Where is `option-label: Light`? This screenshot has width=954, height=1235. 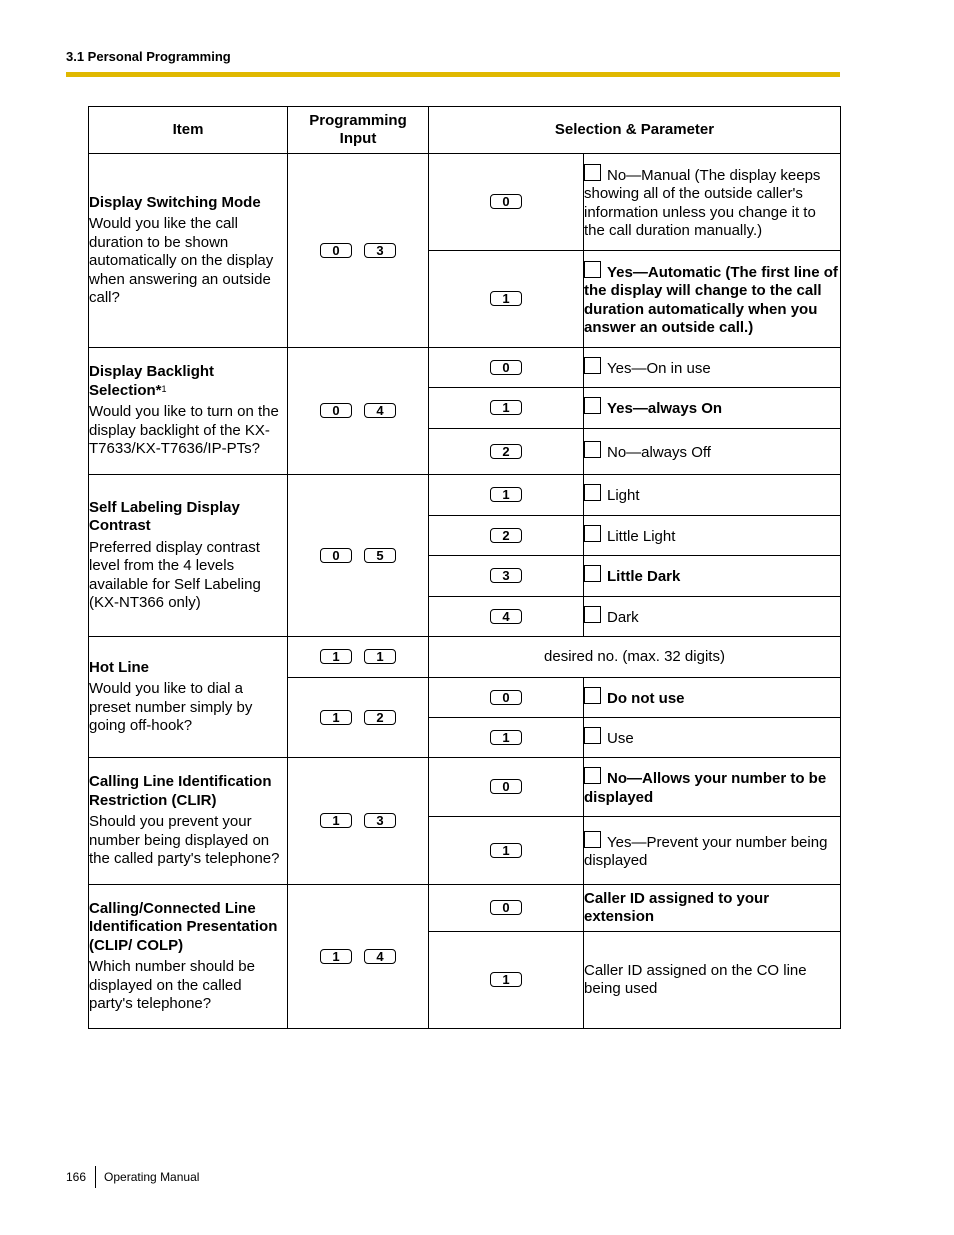 option-label: Light is located at coordinates (623, 496).